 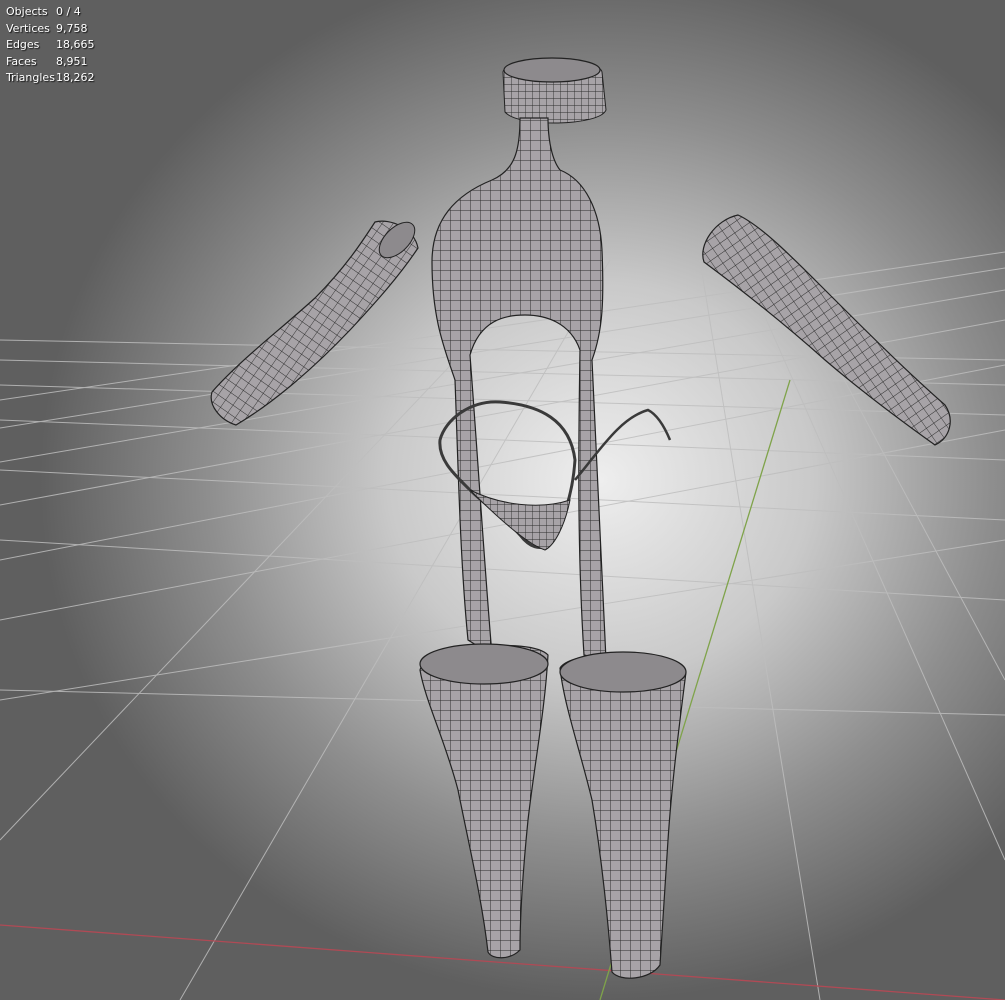 I want to click on stat-label: Edges, so click(x=23, y=44).